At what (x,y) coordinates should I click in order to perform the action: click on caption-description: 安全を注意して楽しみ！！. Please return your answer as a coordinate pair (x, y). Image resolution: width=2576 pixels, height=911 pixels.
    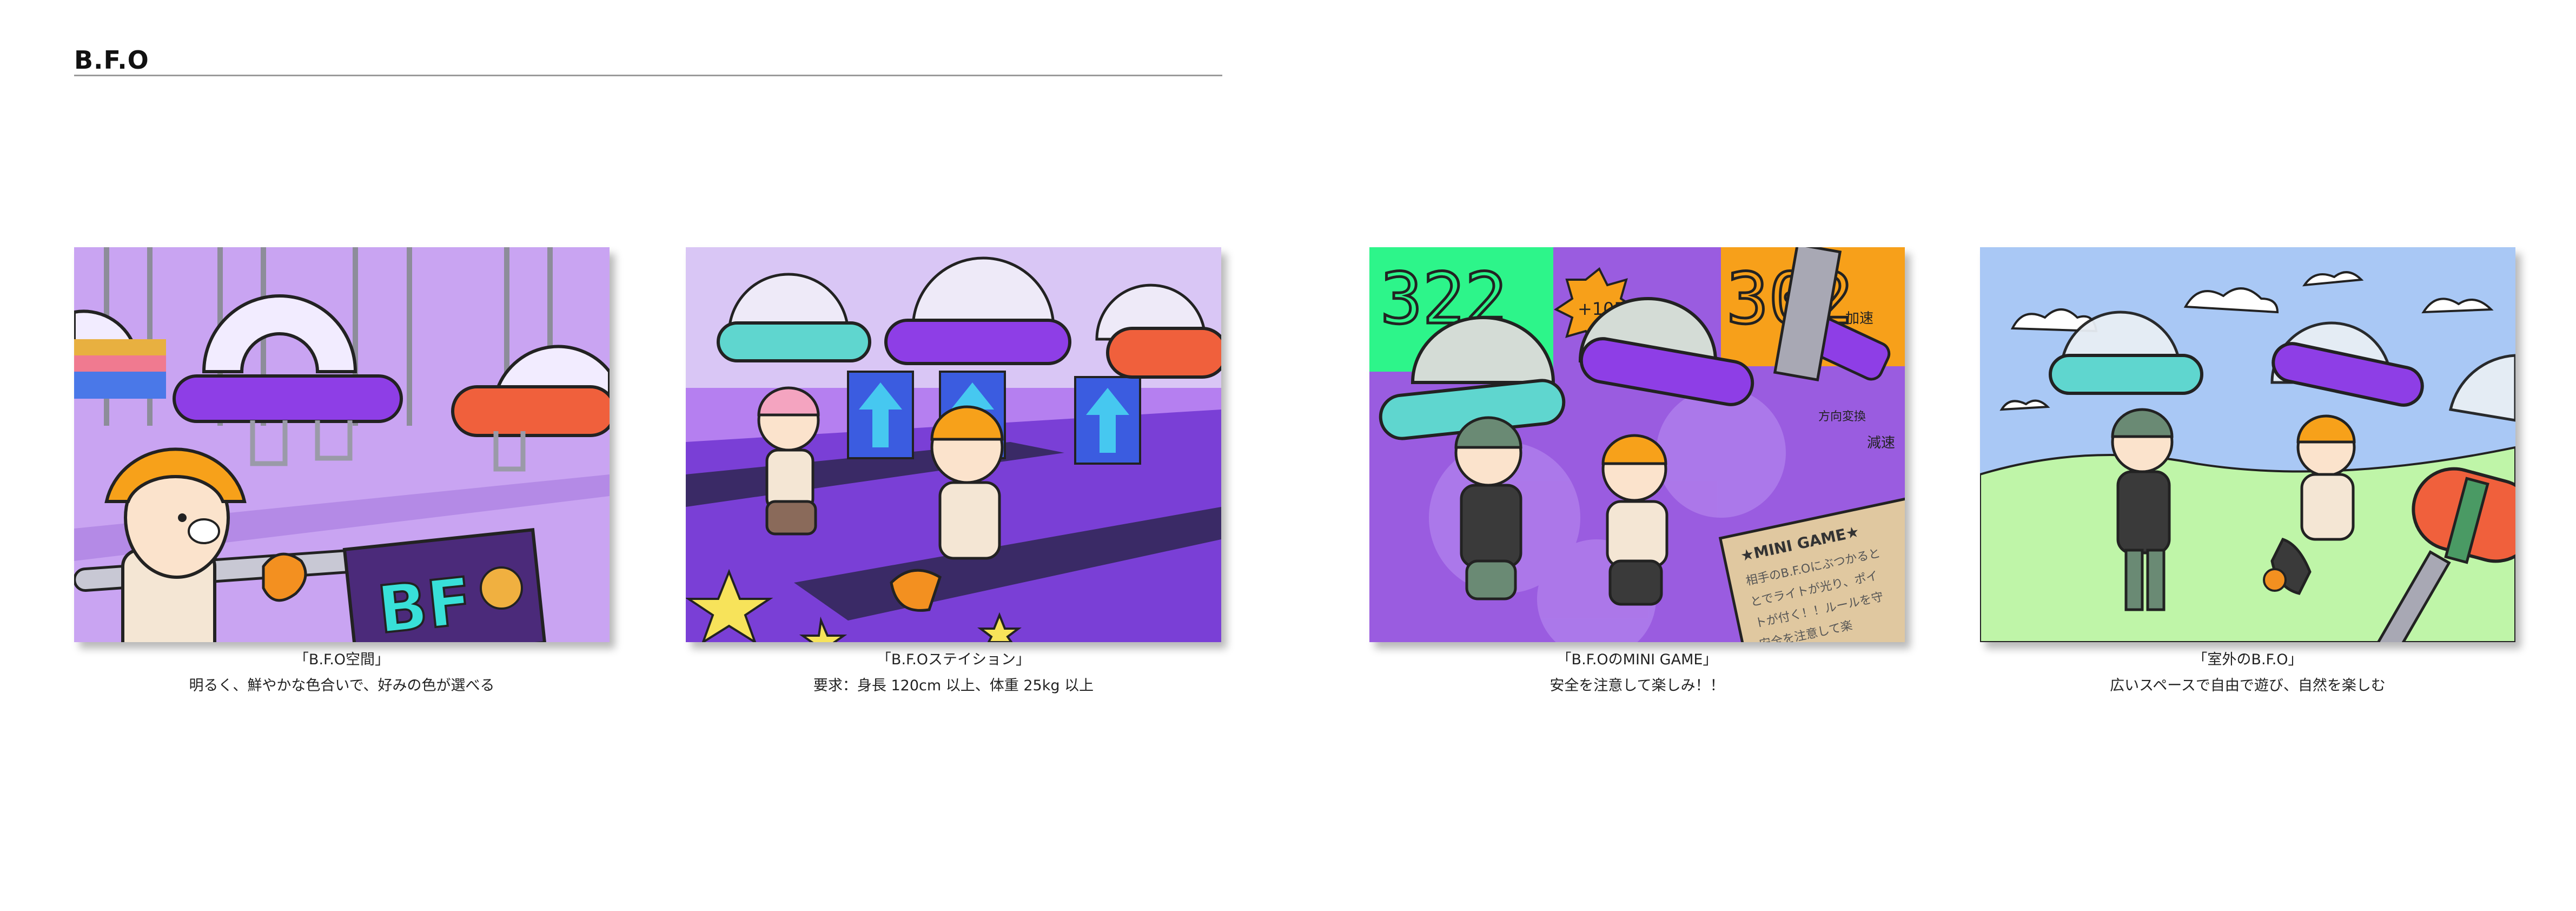
    Looking at the image, I should click on (1637, 685).